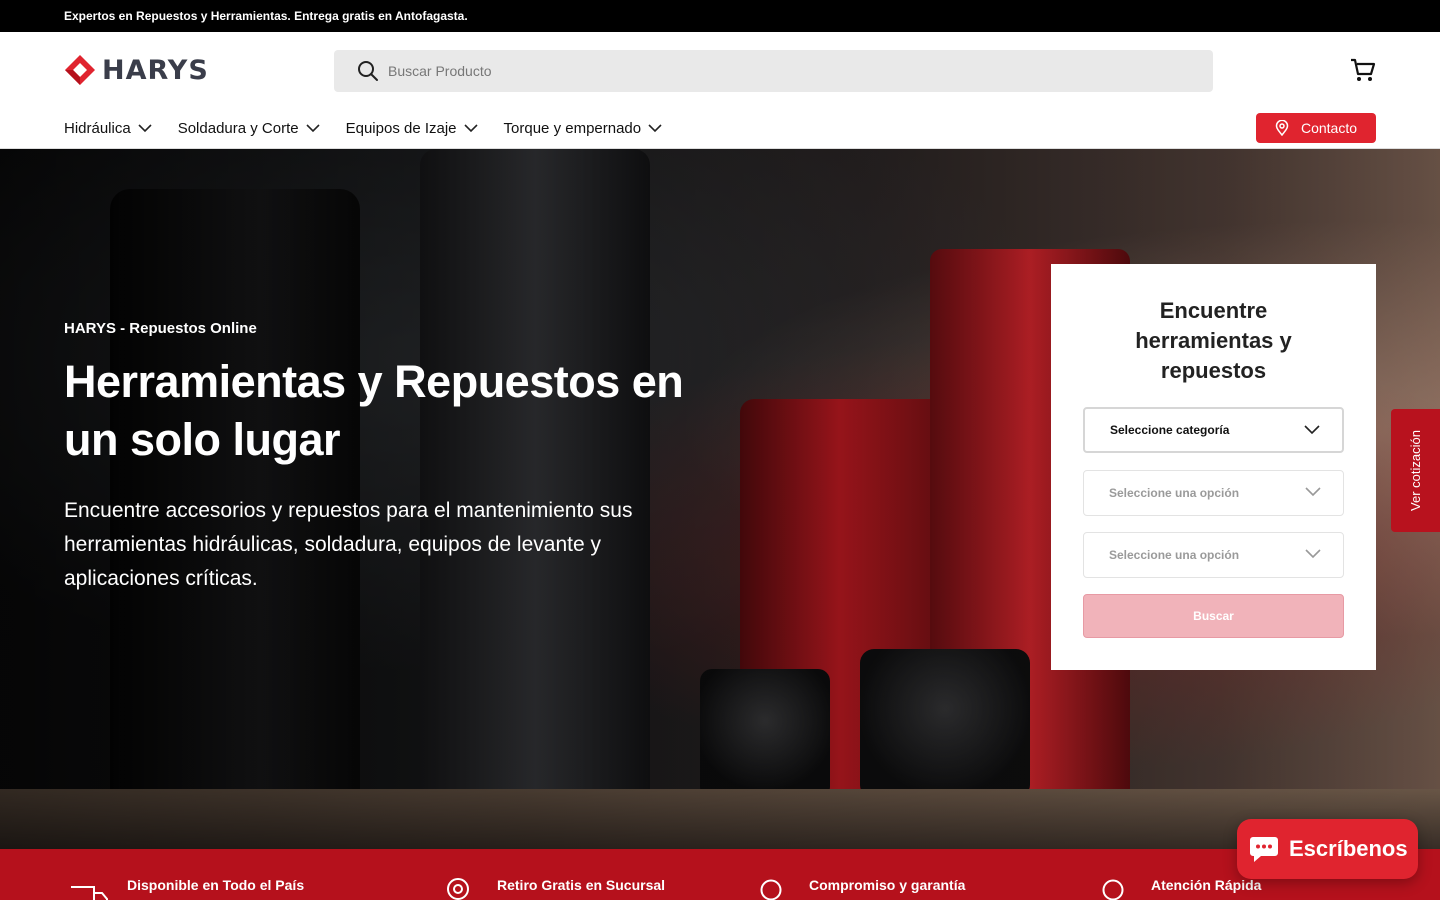  What do you see at coordinates (89, 893) in the screenshot?
I see `truck-icon` at bounding box center [89, 893].